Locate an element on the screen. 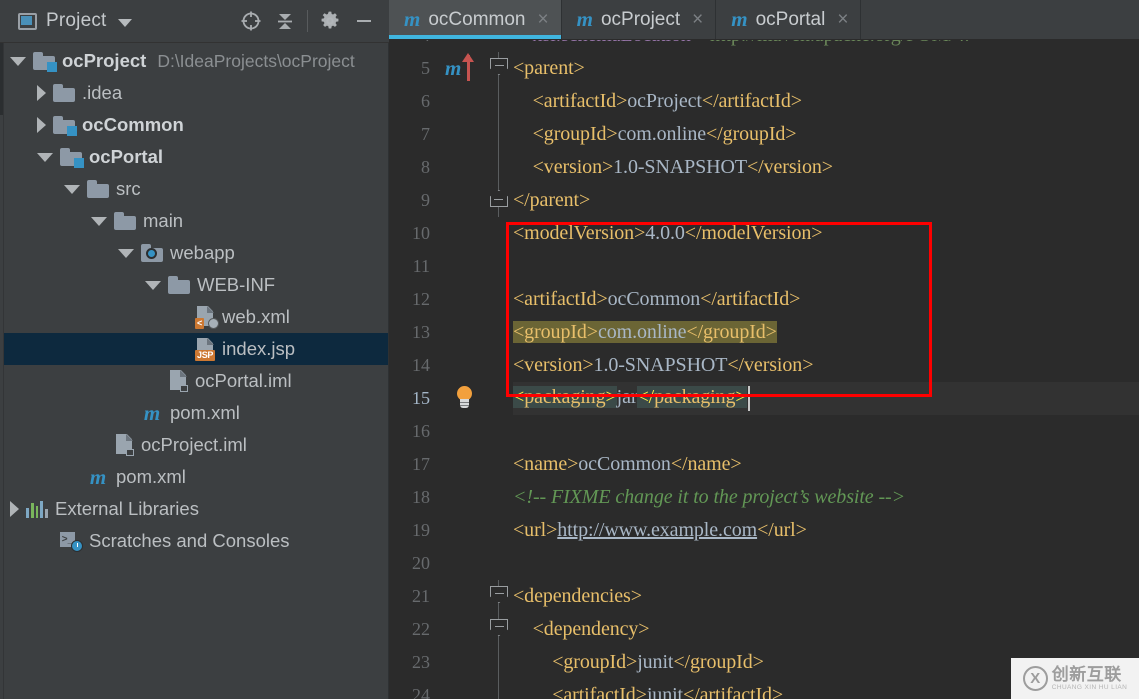  tree-item-webapp: webapp is located at coordinates (194, 253).